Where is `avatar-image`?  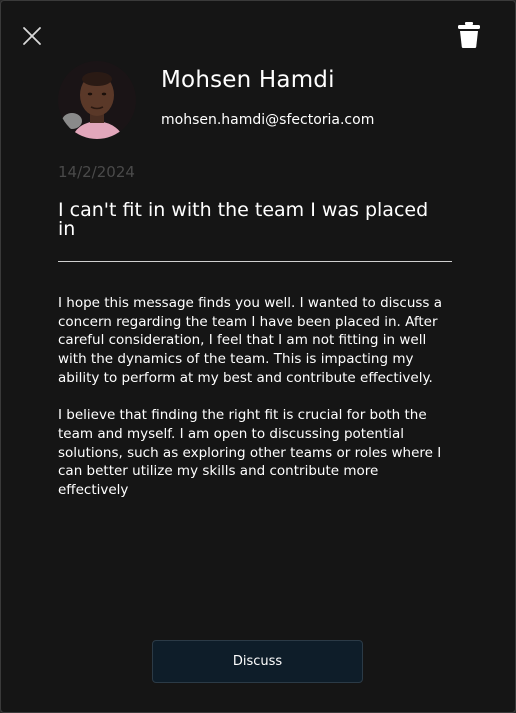 avatar-image is located at coordinates (97, 100).